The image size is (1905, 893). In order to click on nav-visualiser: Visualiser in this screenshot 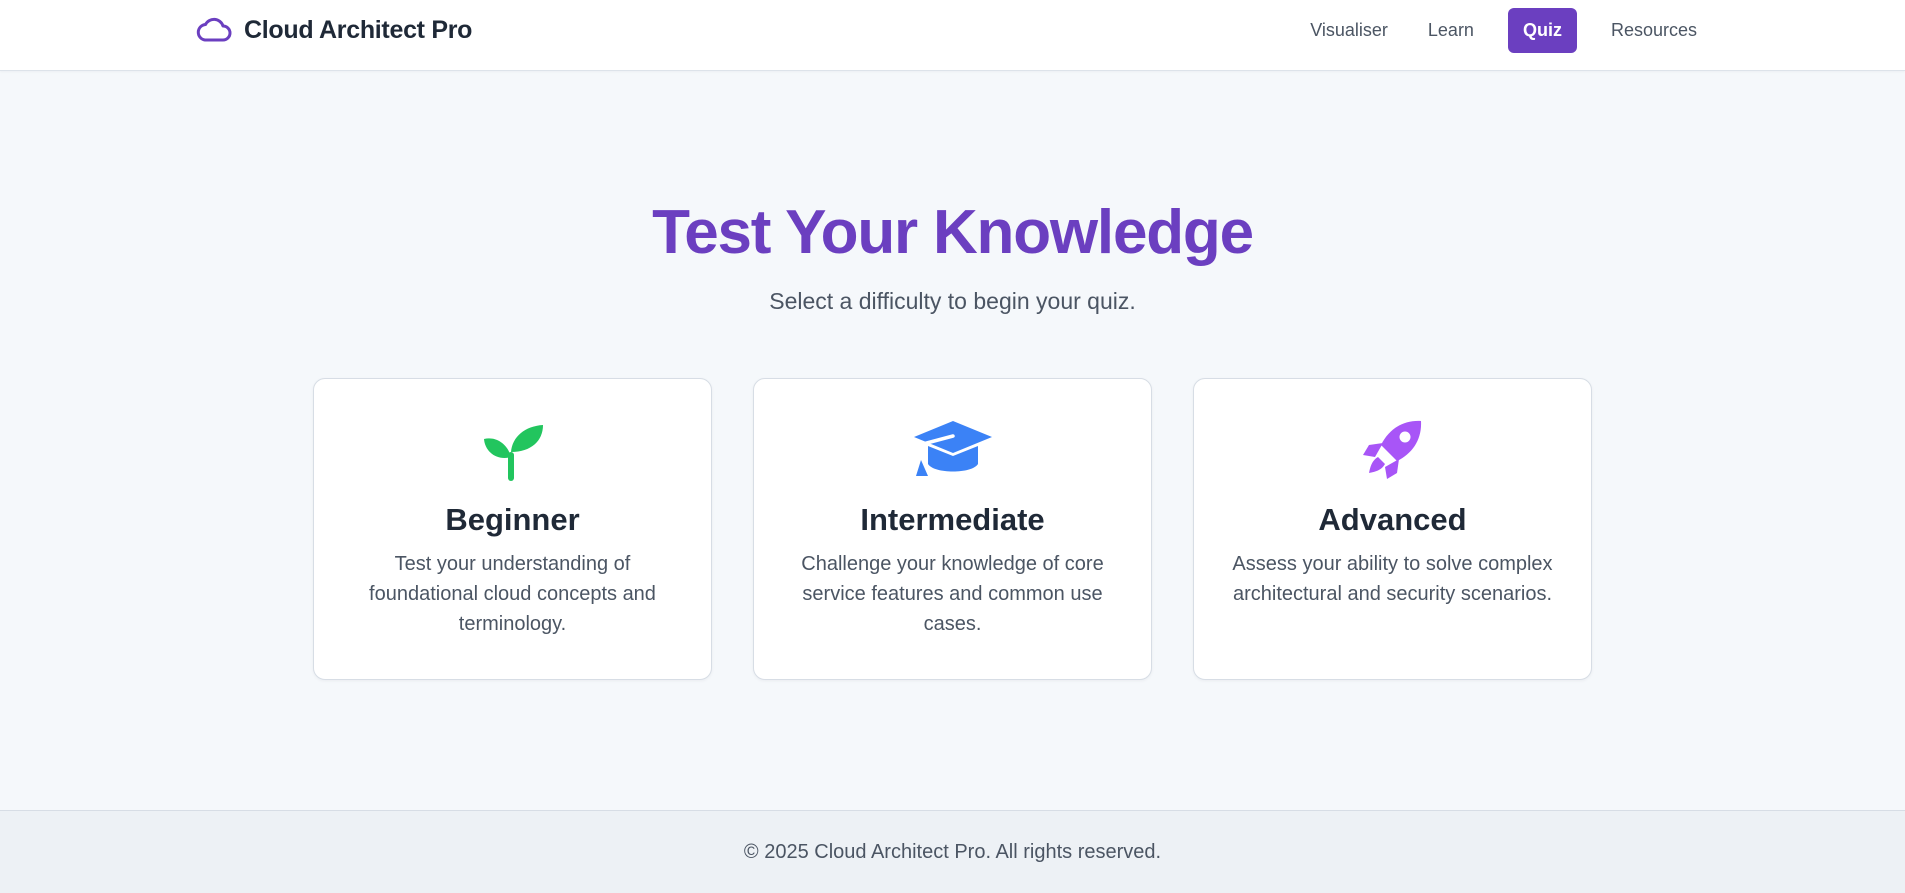, I will do `click(1349, 30)`.